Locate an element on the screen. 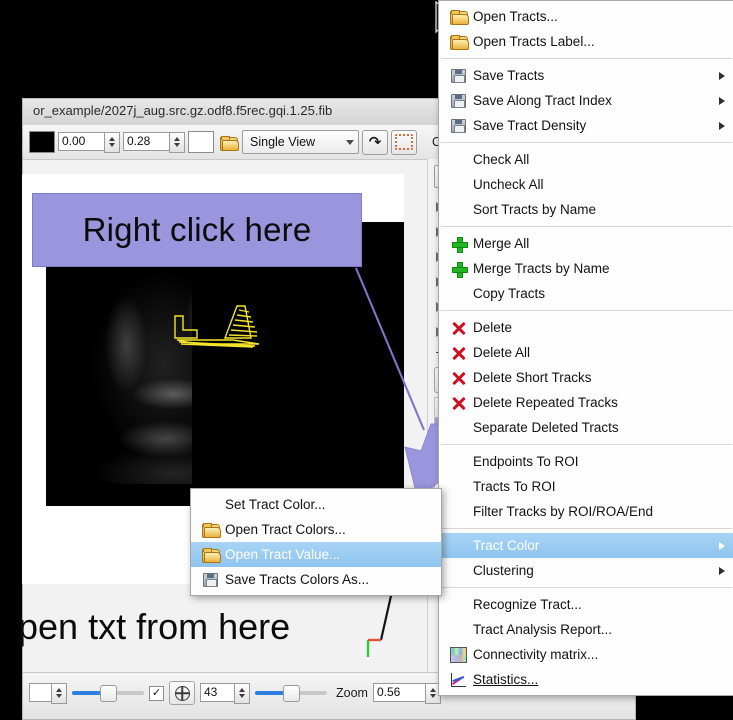 This screenshot has width=733, height=720. zoom-input is located at coordinates (398, 692).